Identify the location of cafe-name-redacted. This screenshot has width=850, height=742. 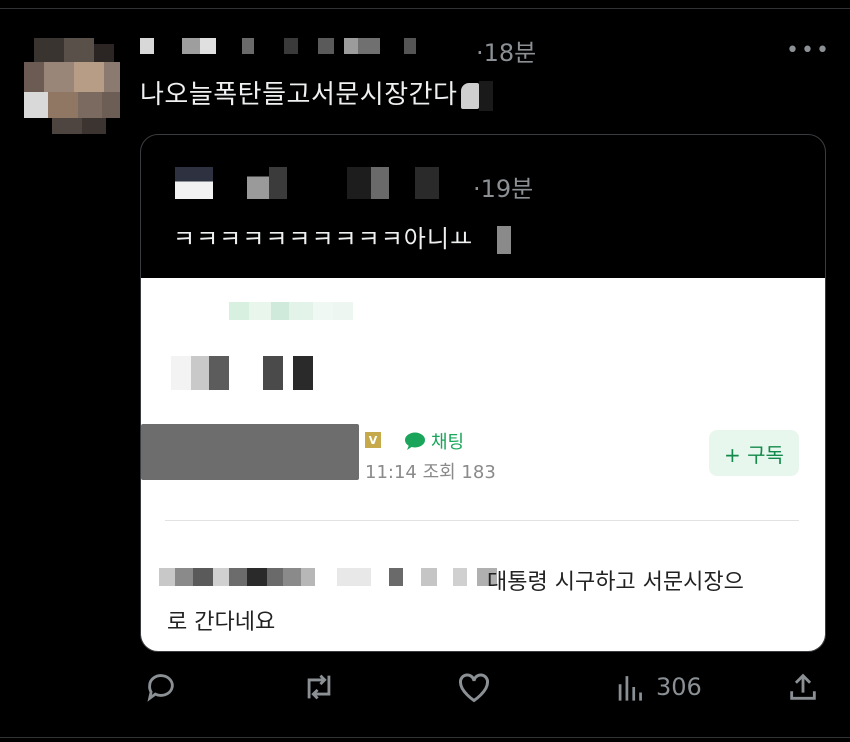
(291, 311).